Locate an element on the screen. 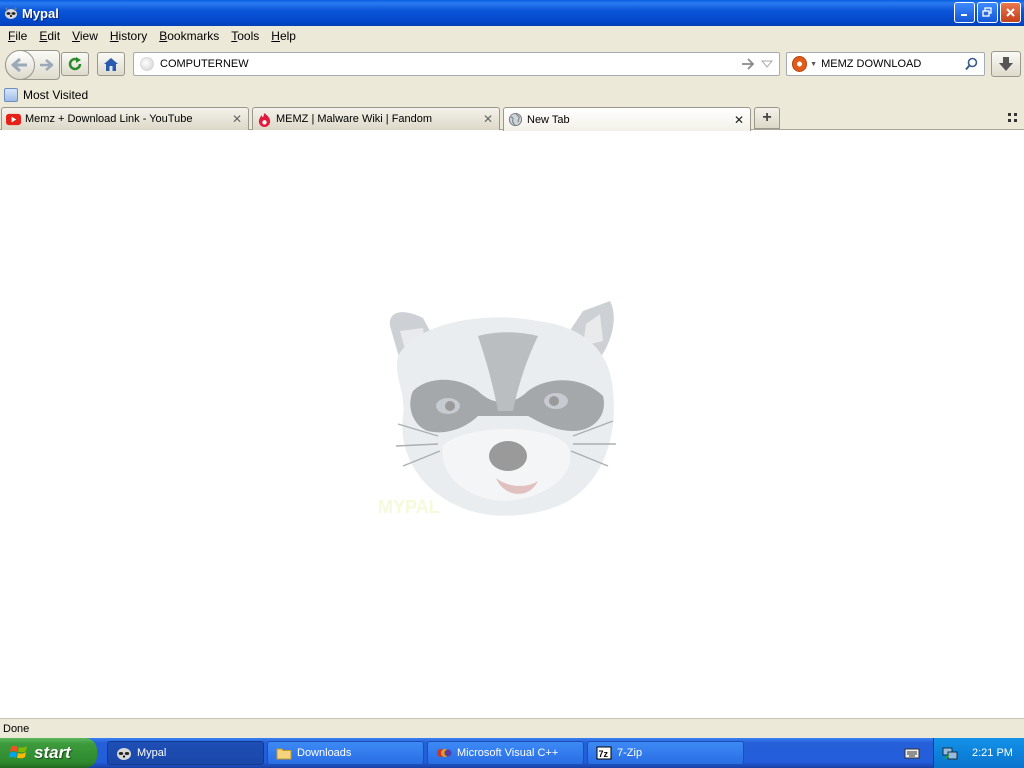  back-button is located at coordinates (20, 65).